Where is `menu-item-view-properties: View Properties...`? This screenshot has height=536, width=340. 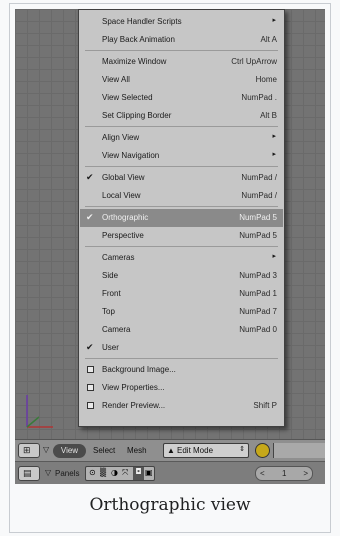 menu-item-view-properties: View Properties... is located at coordinates (181, 388).